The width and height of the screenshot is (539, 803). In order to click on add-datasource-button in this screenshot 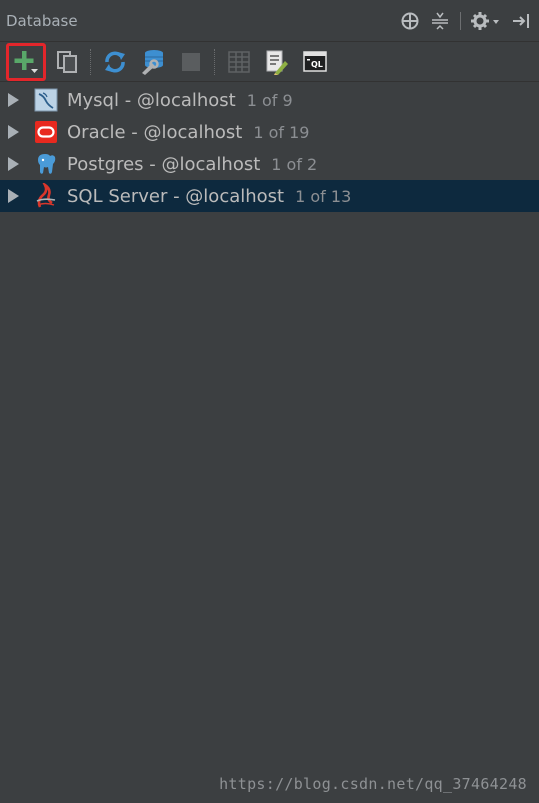, I will do `click(26, 61)`.